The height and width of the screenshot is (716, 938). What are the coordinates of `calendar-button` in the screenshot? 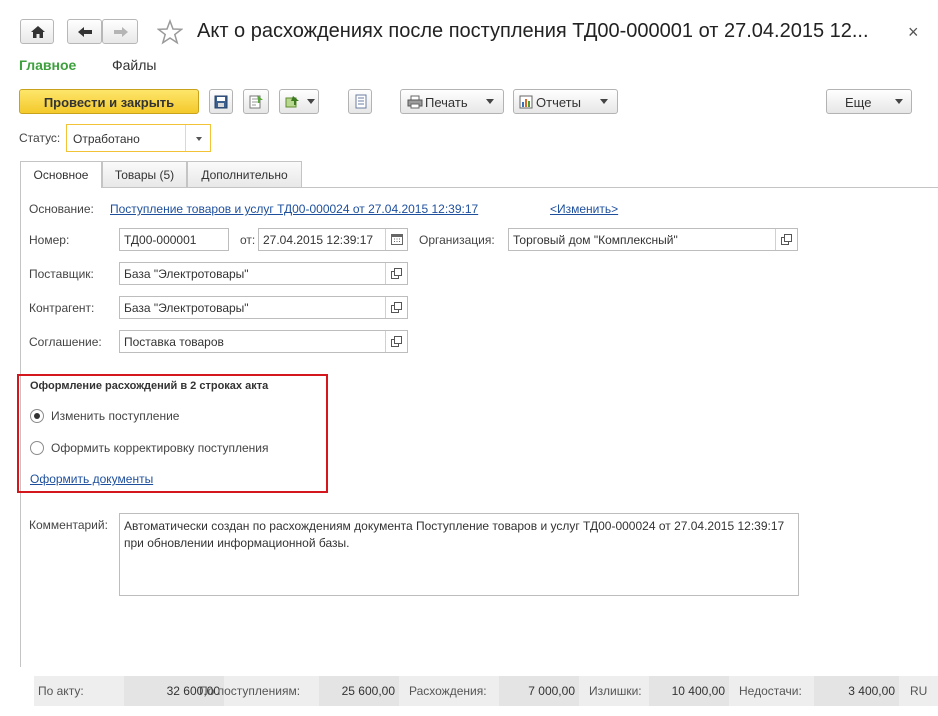 It's located at (396, 239).